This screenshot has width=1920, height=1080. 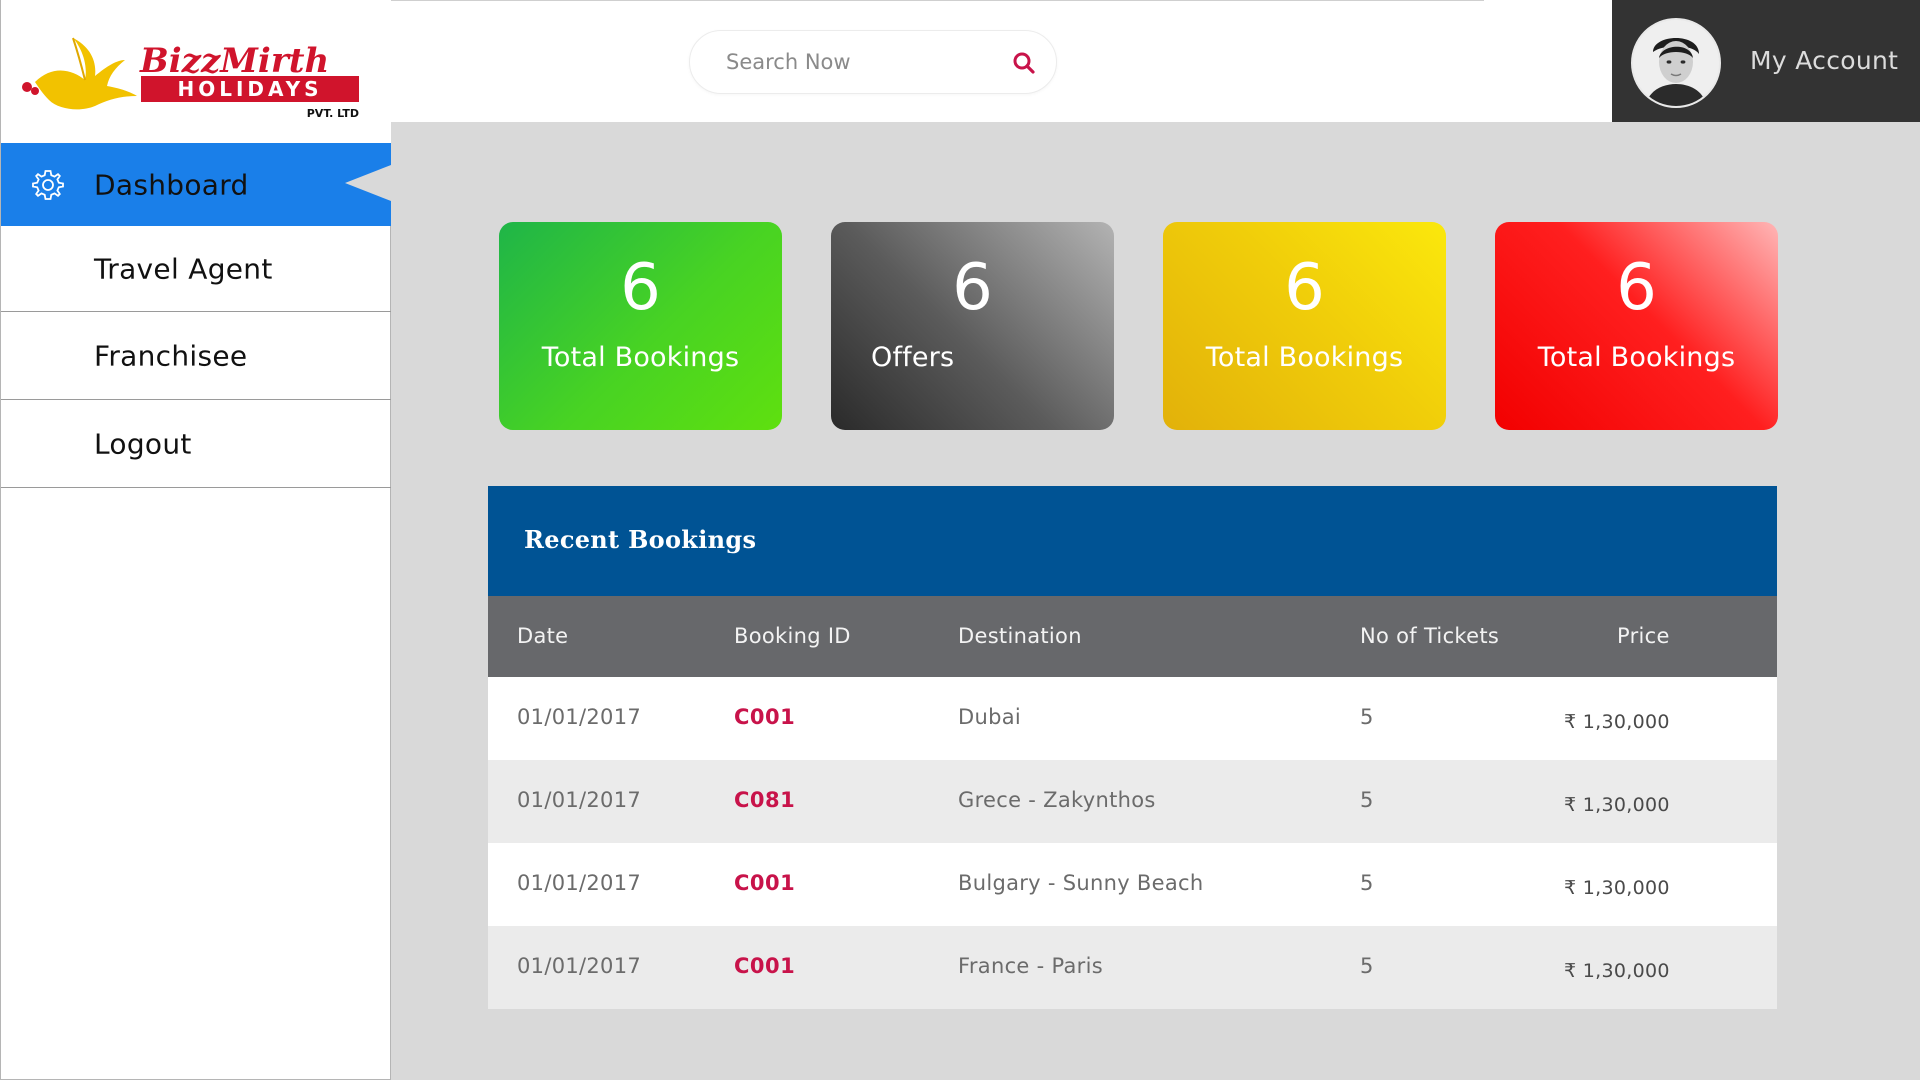 I want to click on my-account-button: My Account, so click(x=1766, y=61).